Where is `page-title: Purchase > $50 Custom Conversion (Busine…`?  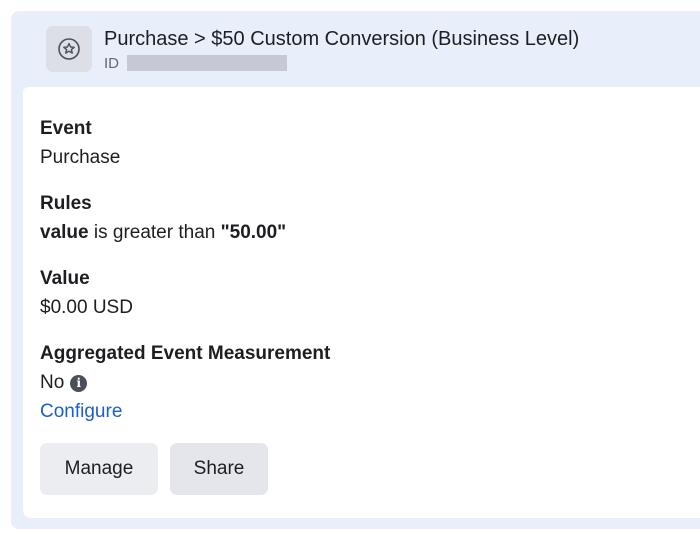
page-title: Purchase > $50 Custom Conversion (Busine… is located at coordinates (342, 39).